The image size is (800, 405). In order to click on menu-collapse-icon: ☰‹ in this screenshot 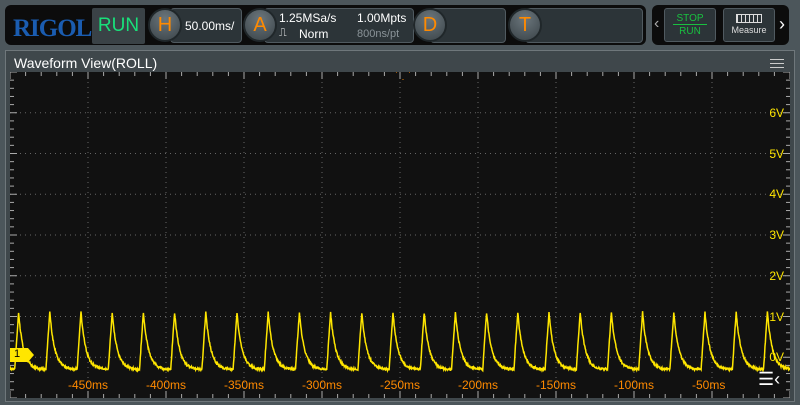, I will do `click(769, 379)`.